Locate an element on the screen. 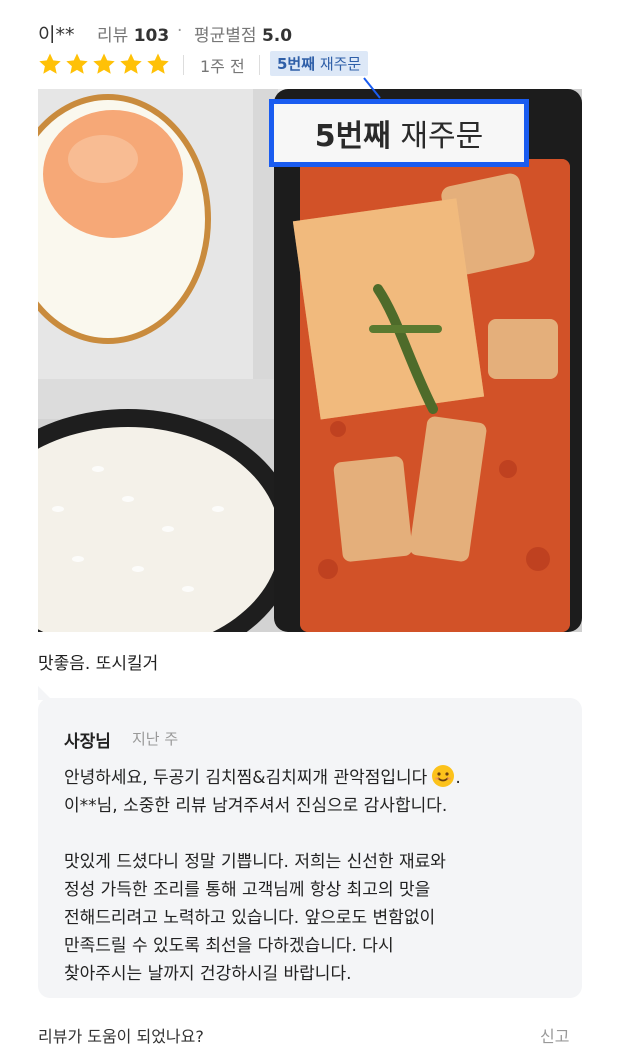  reply-line: 정성 가득한 조리를 통해 고객님께 항상 최고의 맛을 is located at coordinates (247, 890).